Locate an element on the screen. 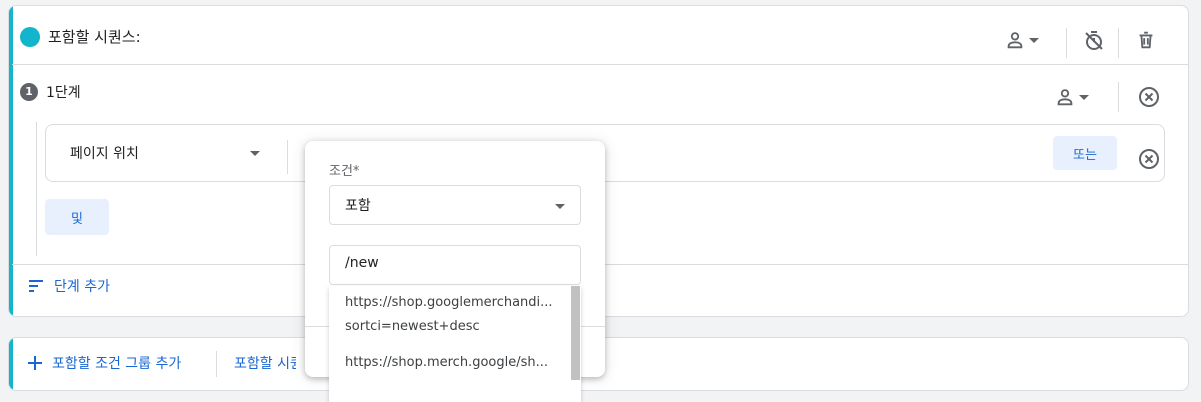  value-text: /new is located at coordinates (362, 263).